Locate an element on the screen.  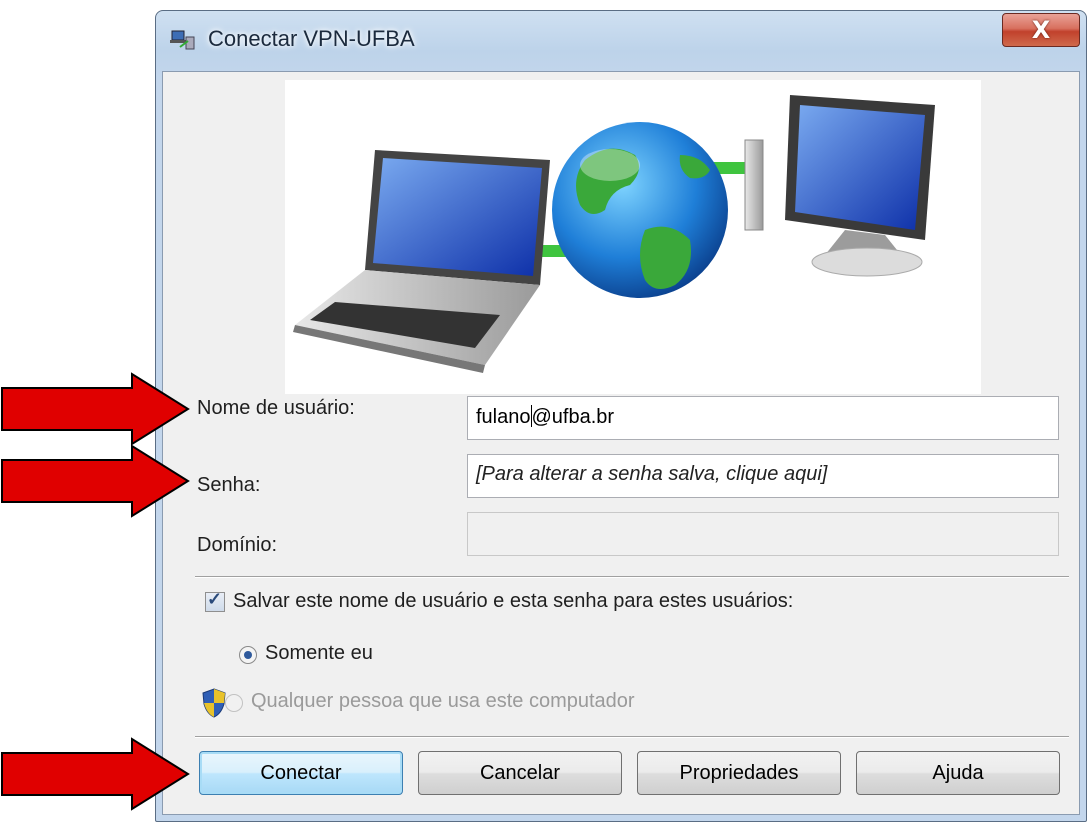
radio-only-me-label: Somente eu is located at coordinates (319, 653).